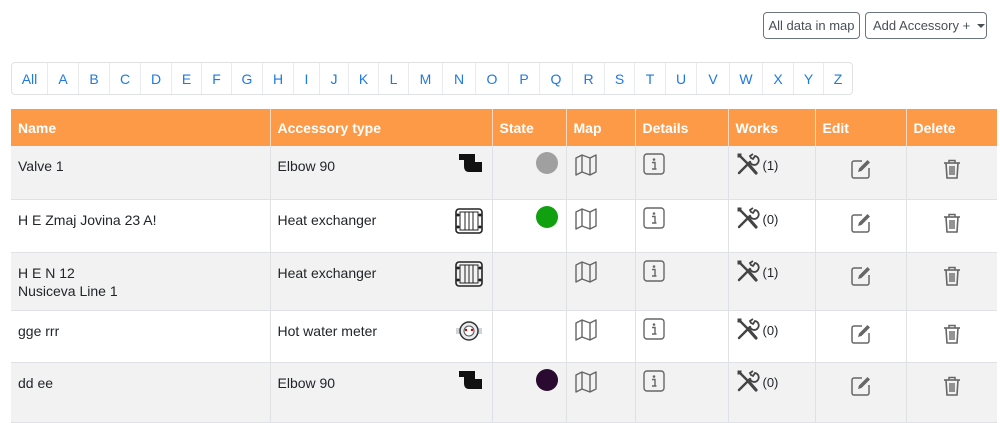  I want to click on alpha-filter-f: F, so click(216, 78).